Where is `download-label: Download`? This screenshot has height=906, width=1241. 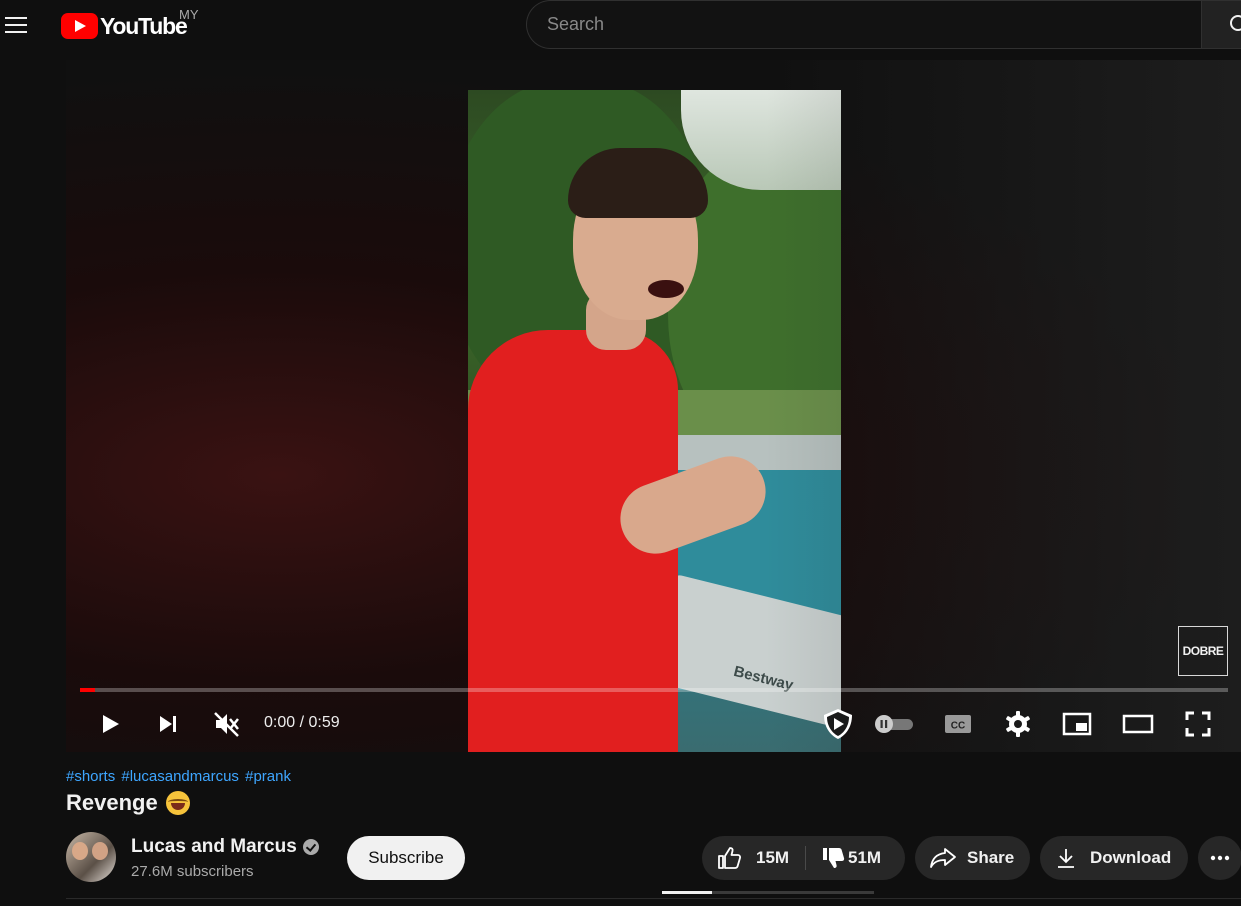
download-label: Download is located at coordinates (1131, 857).